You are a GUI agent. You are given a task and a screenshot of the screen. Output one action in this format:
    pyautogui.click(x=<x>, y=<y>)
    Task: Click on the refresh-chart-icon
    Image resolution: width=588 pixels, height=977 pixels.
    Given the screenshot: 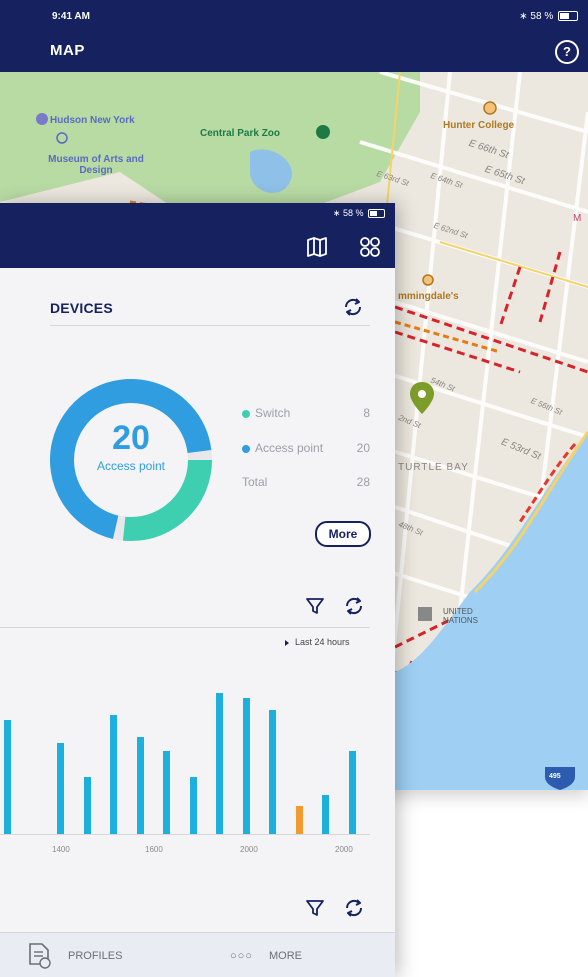 What is the action you would take?
    pyautogui.click(x=354, y=606)
    